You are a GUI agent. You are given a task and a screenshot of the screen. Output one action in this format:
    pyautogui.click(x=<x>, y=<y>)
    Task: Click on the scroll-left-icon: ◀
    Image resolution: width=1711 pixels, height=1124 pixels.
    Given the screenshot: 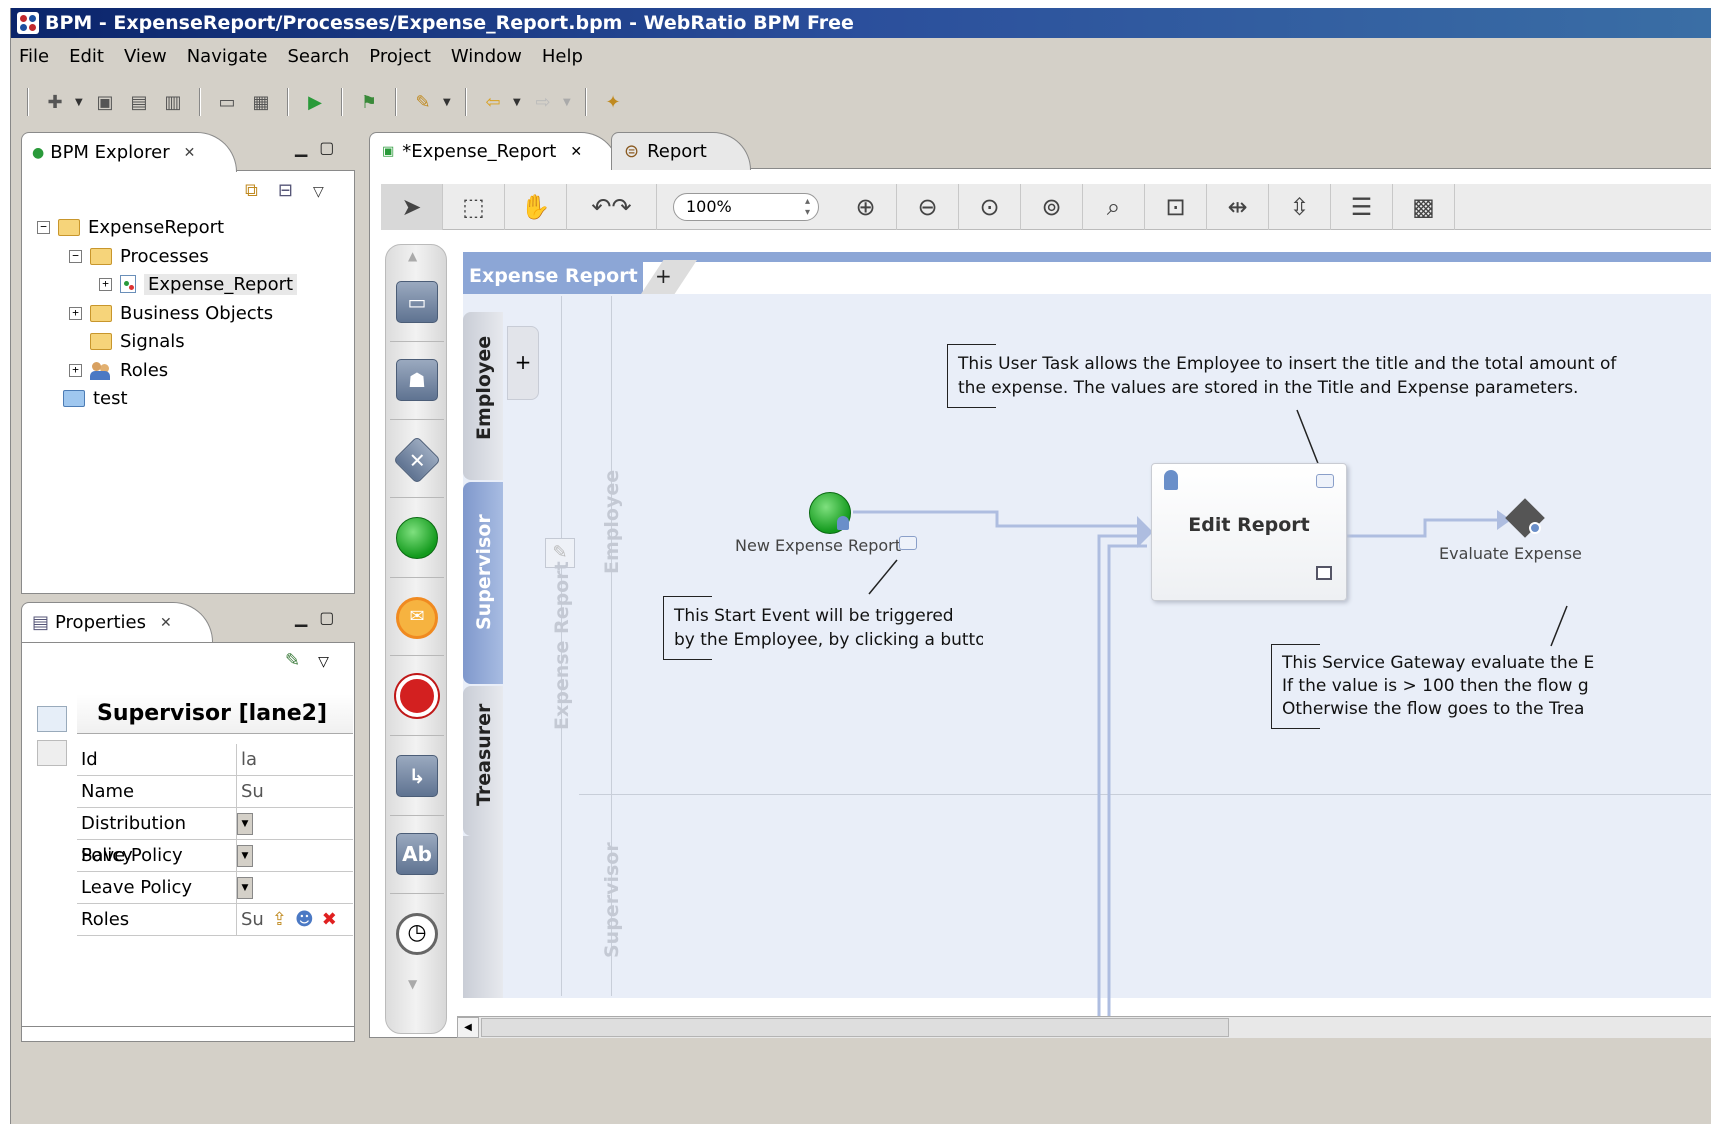 What is the action you would take?
    pyautogui.click(x=468, y=1027)
    